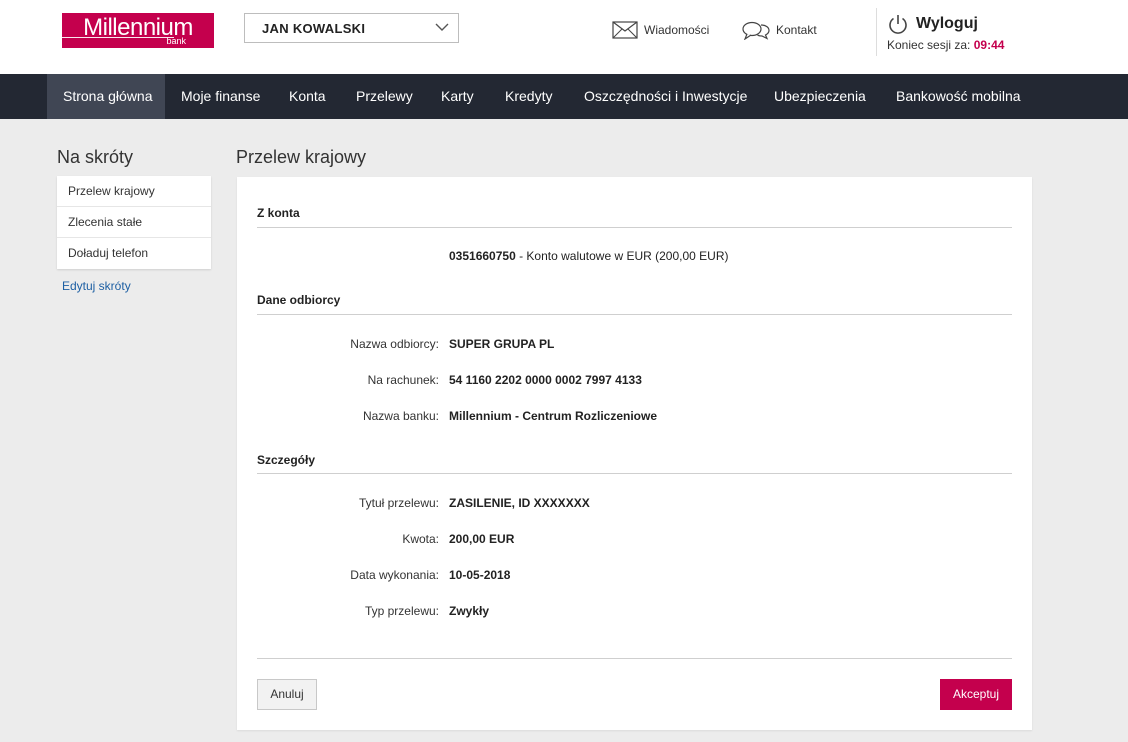  Describe the element at coordinates (278, 213) in the screenshot. I see `from-account-heading: Z konta` at that location.